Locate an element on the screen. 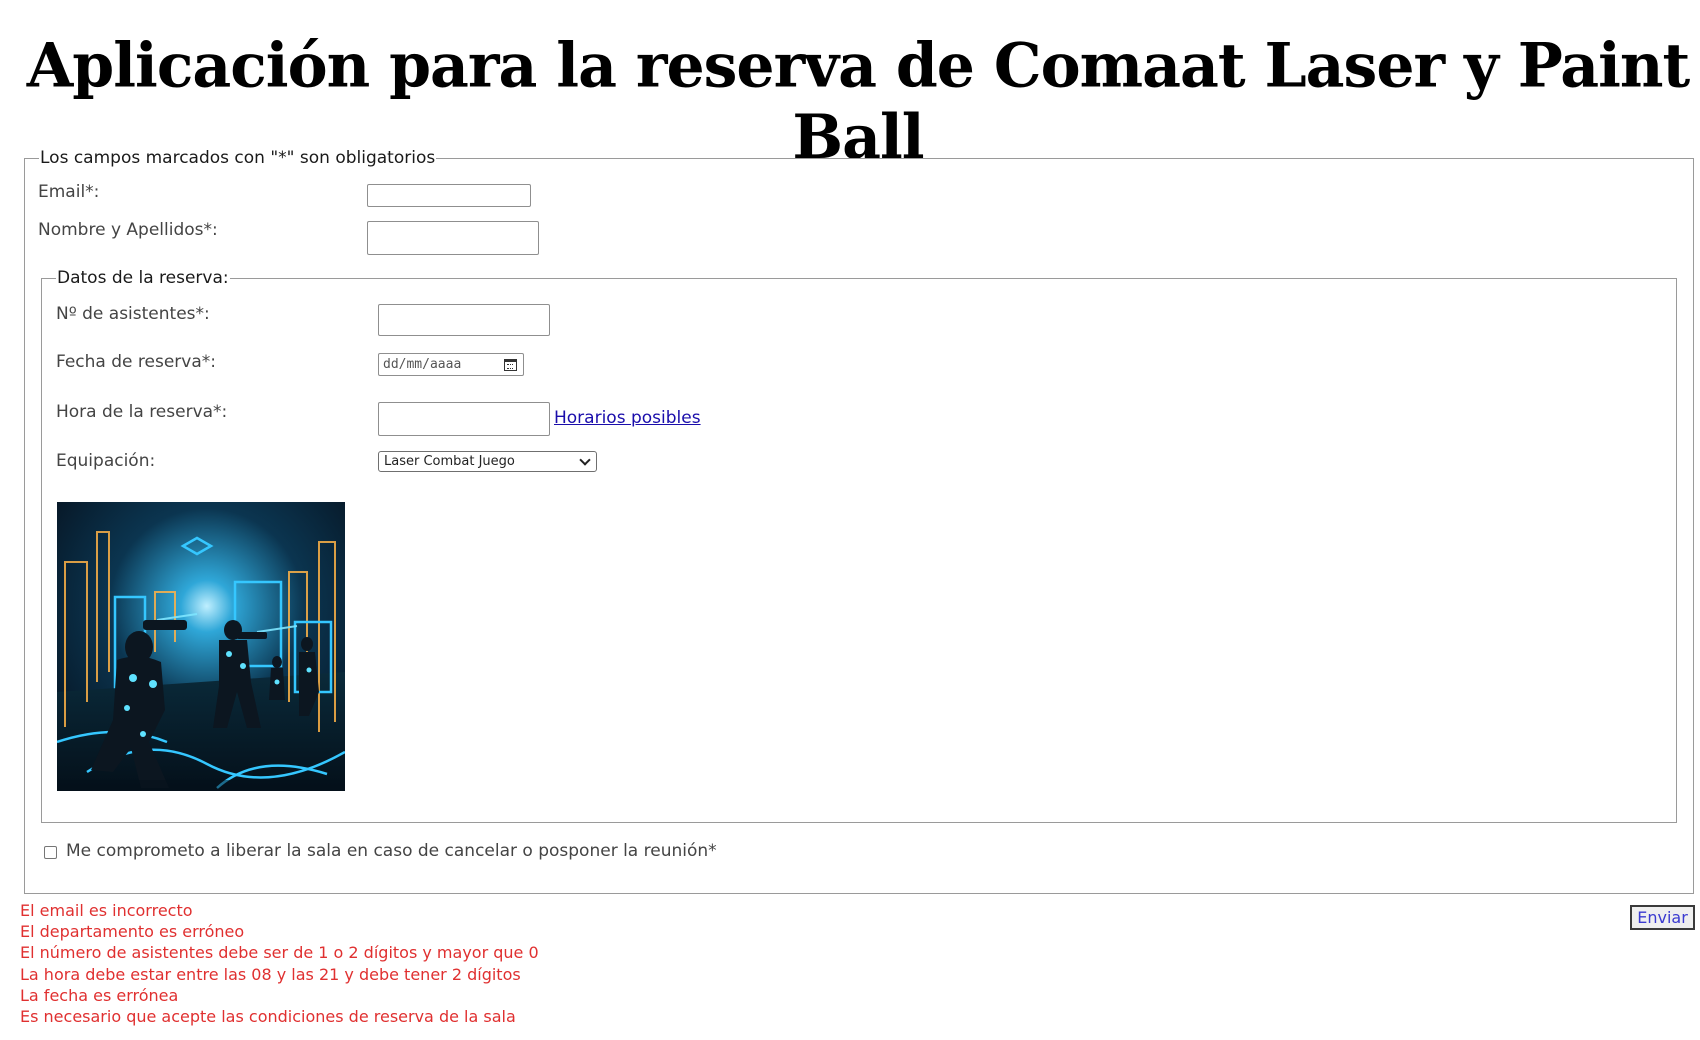 This screenshot has width=1700, height=1040. error-message: La fecha es errónea is located at coordinates (99, 995).